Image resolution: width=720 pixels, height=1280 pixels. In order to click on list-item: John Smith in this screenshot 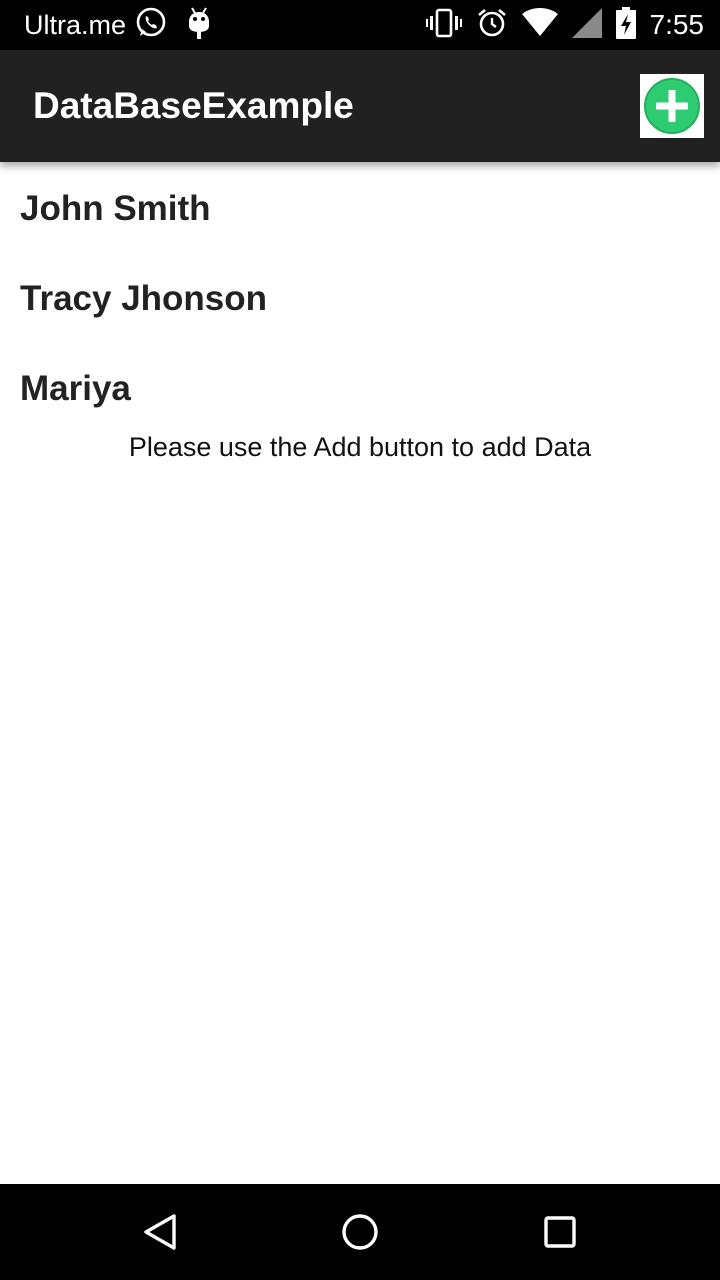, I will do `click(360, 207)`.